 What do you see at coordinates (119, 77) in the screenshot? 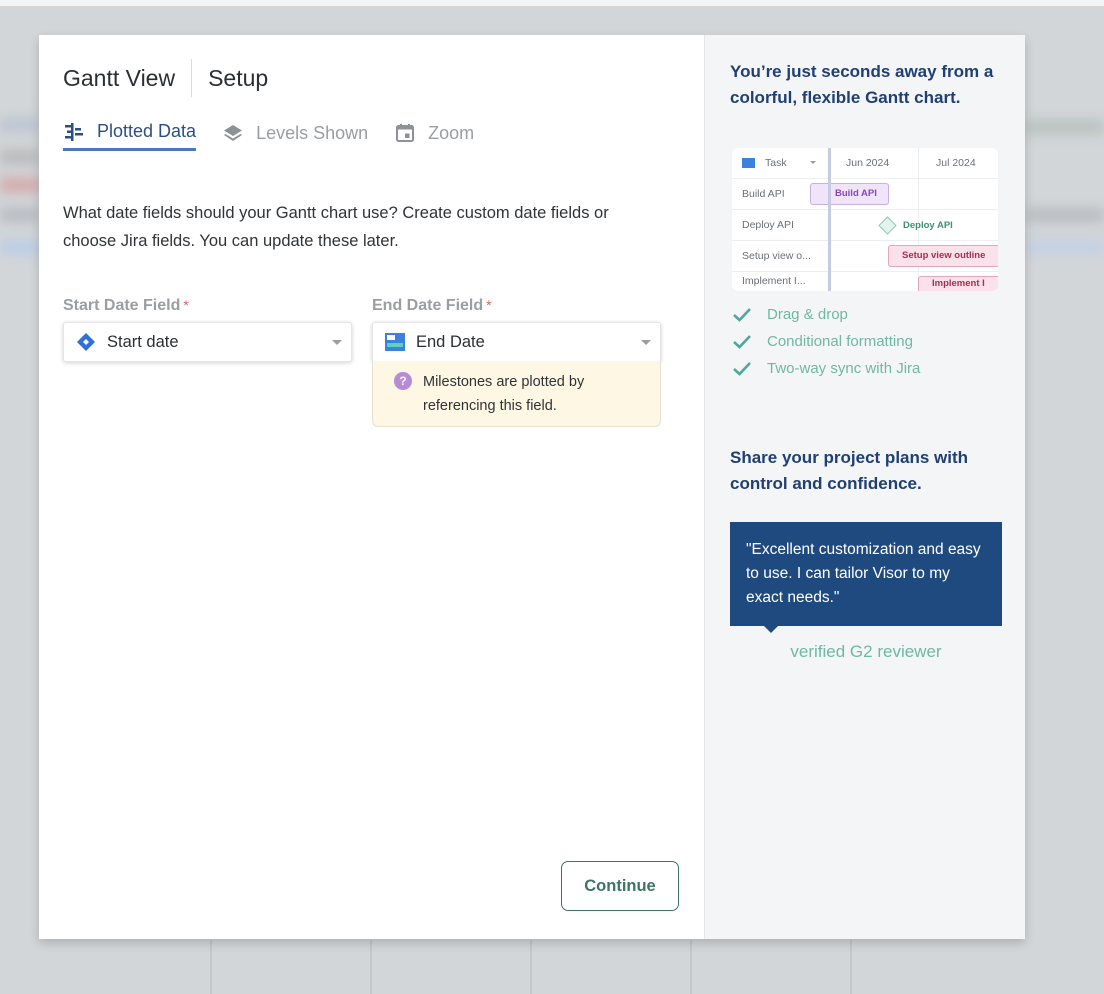
I see `modal-title: Gantt View` at bounding box center [119, 77].